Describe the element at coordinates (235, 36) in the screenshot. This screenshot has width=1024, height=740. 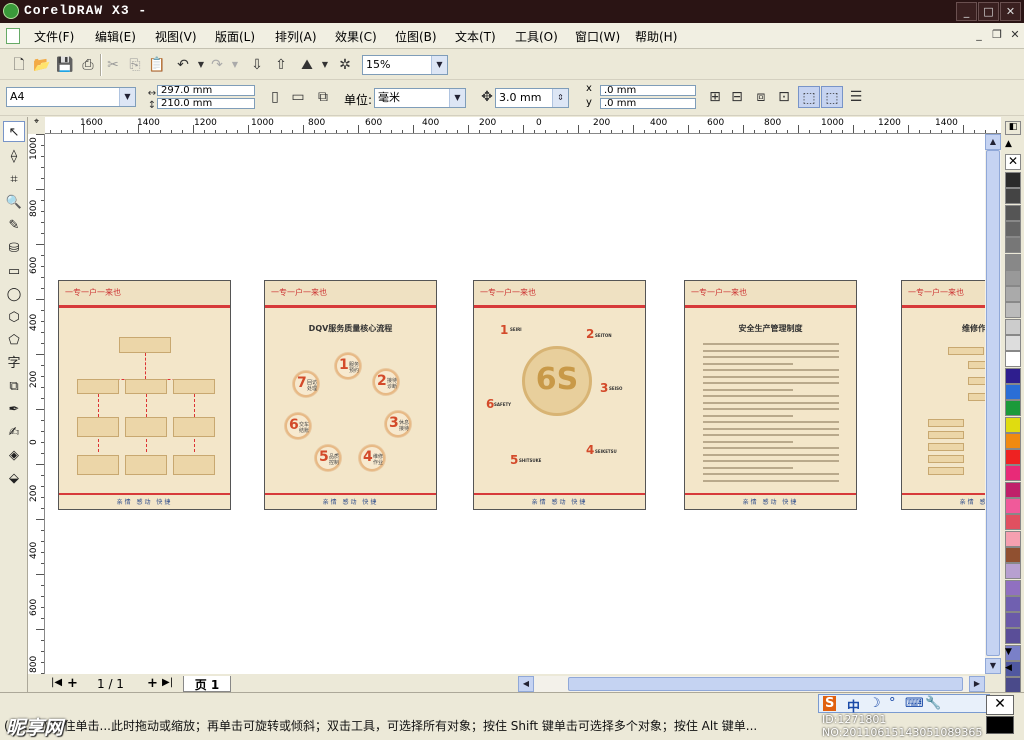
I see `menu-layout: 版面(L)` at that location.